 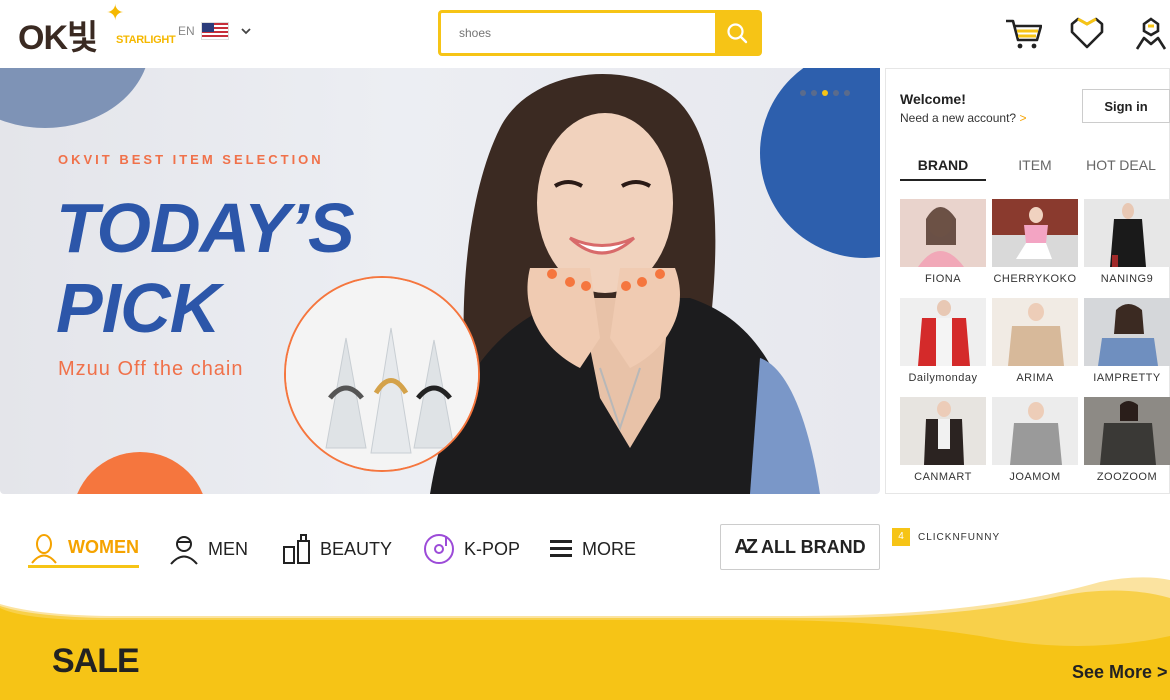 I want to click on search-input, so click(x=579, y=33).